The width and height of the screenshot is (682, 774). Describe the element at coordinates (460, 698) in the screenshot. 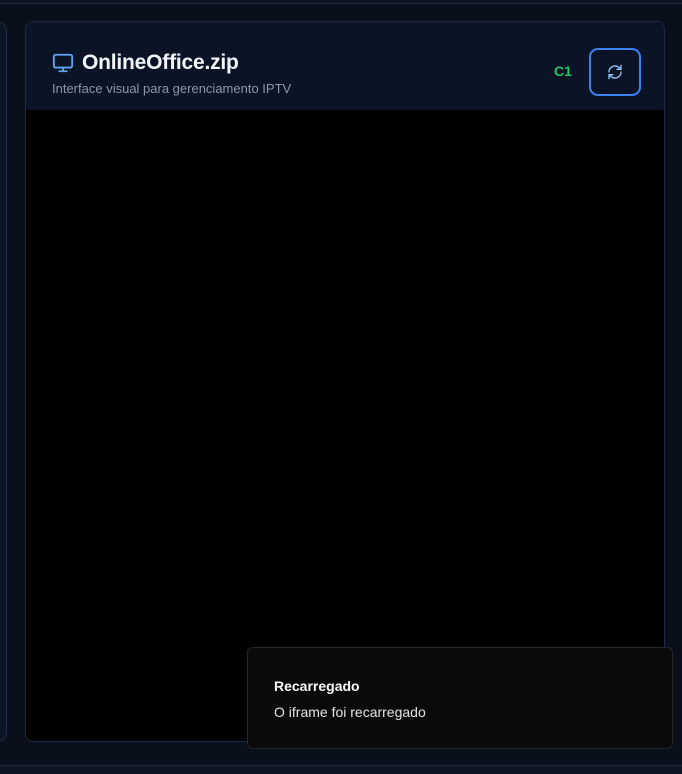

I see `toast-notification: Recarregado O iframe foi recarregado` at that location.